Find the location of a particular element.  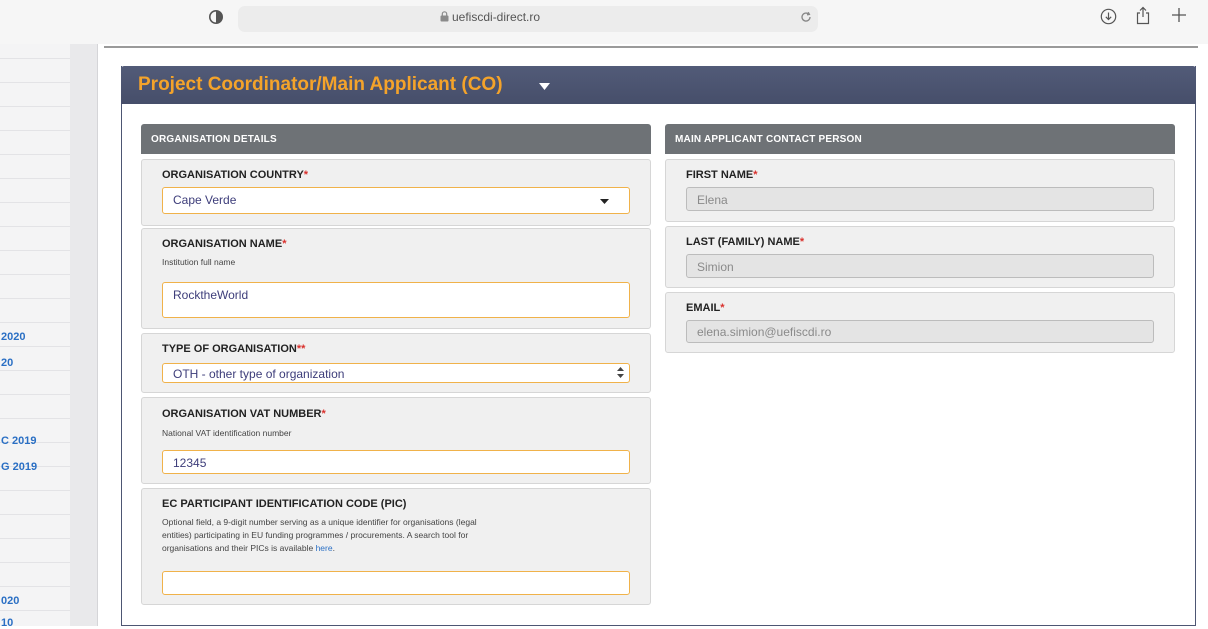

sidebar-link: 020 is located at coordinates (10, 601).